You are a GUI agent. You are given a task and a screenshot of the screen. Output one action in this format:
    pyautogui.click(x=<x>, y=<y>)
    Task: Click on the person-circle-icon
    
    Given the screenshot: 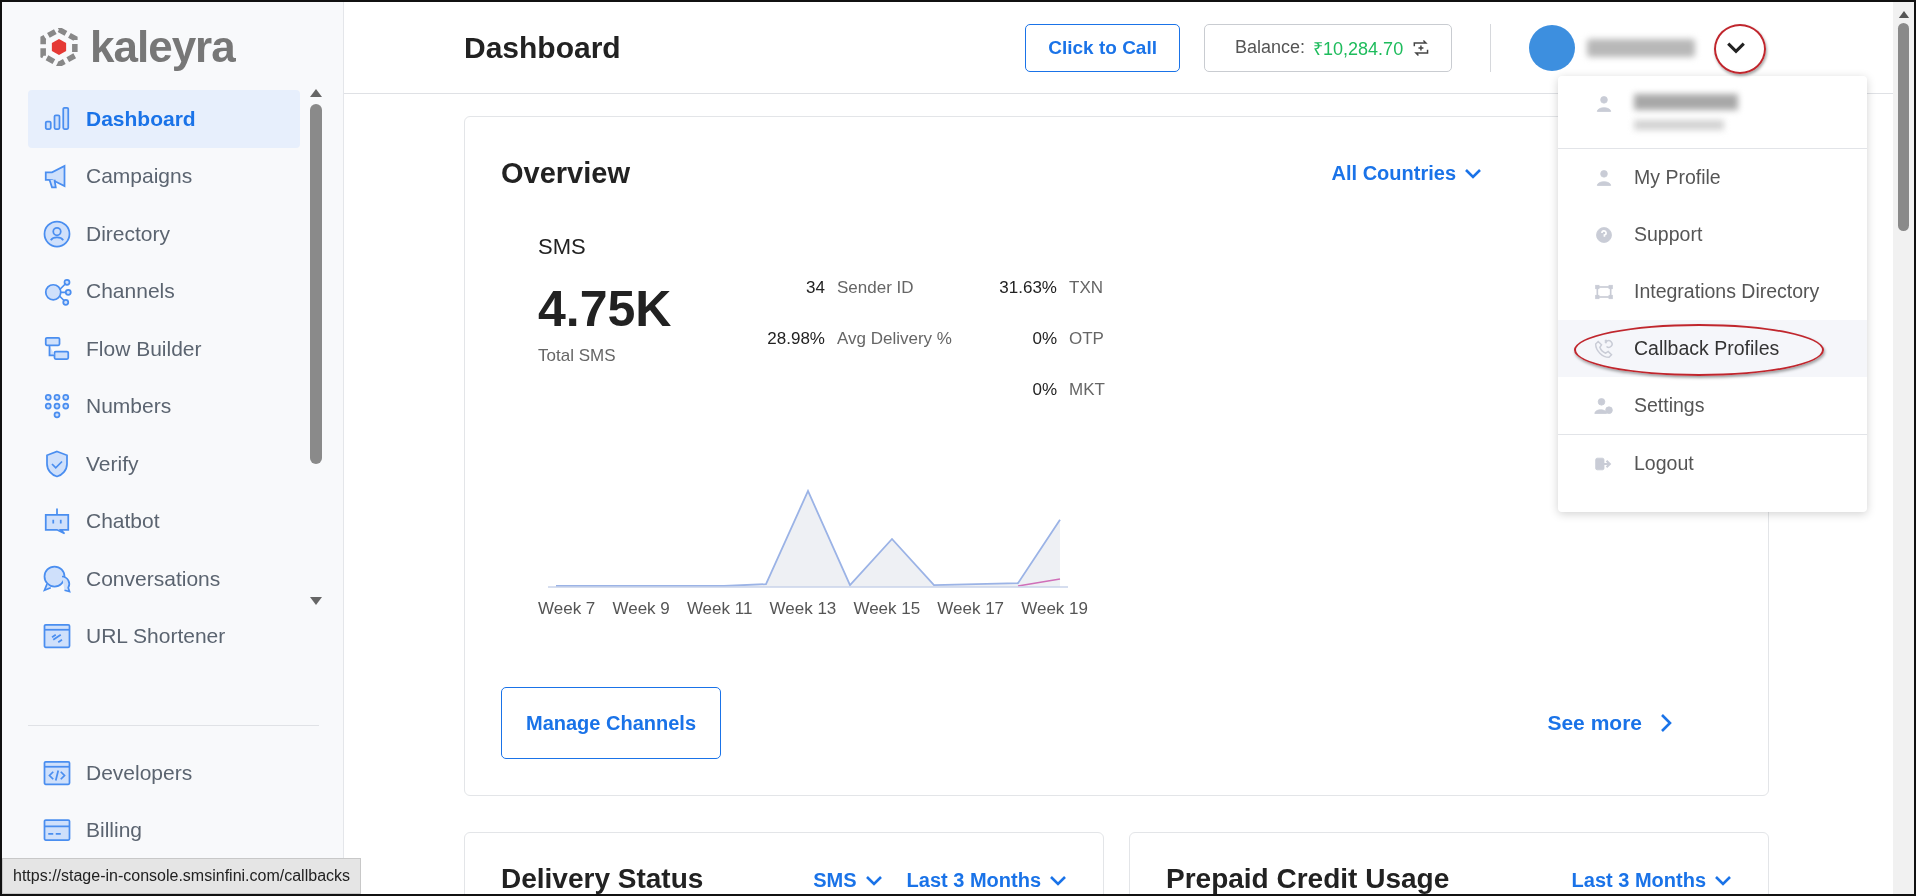 What is the action you would take?
    pyautogui.click(x=57, y=233)
    